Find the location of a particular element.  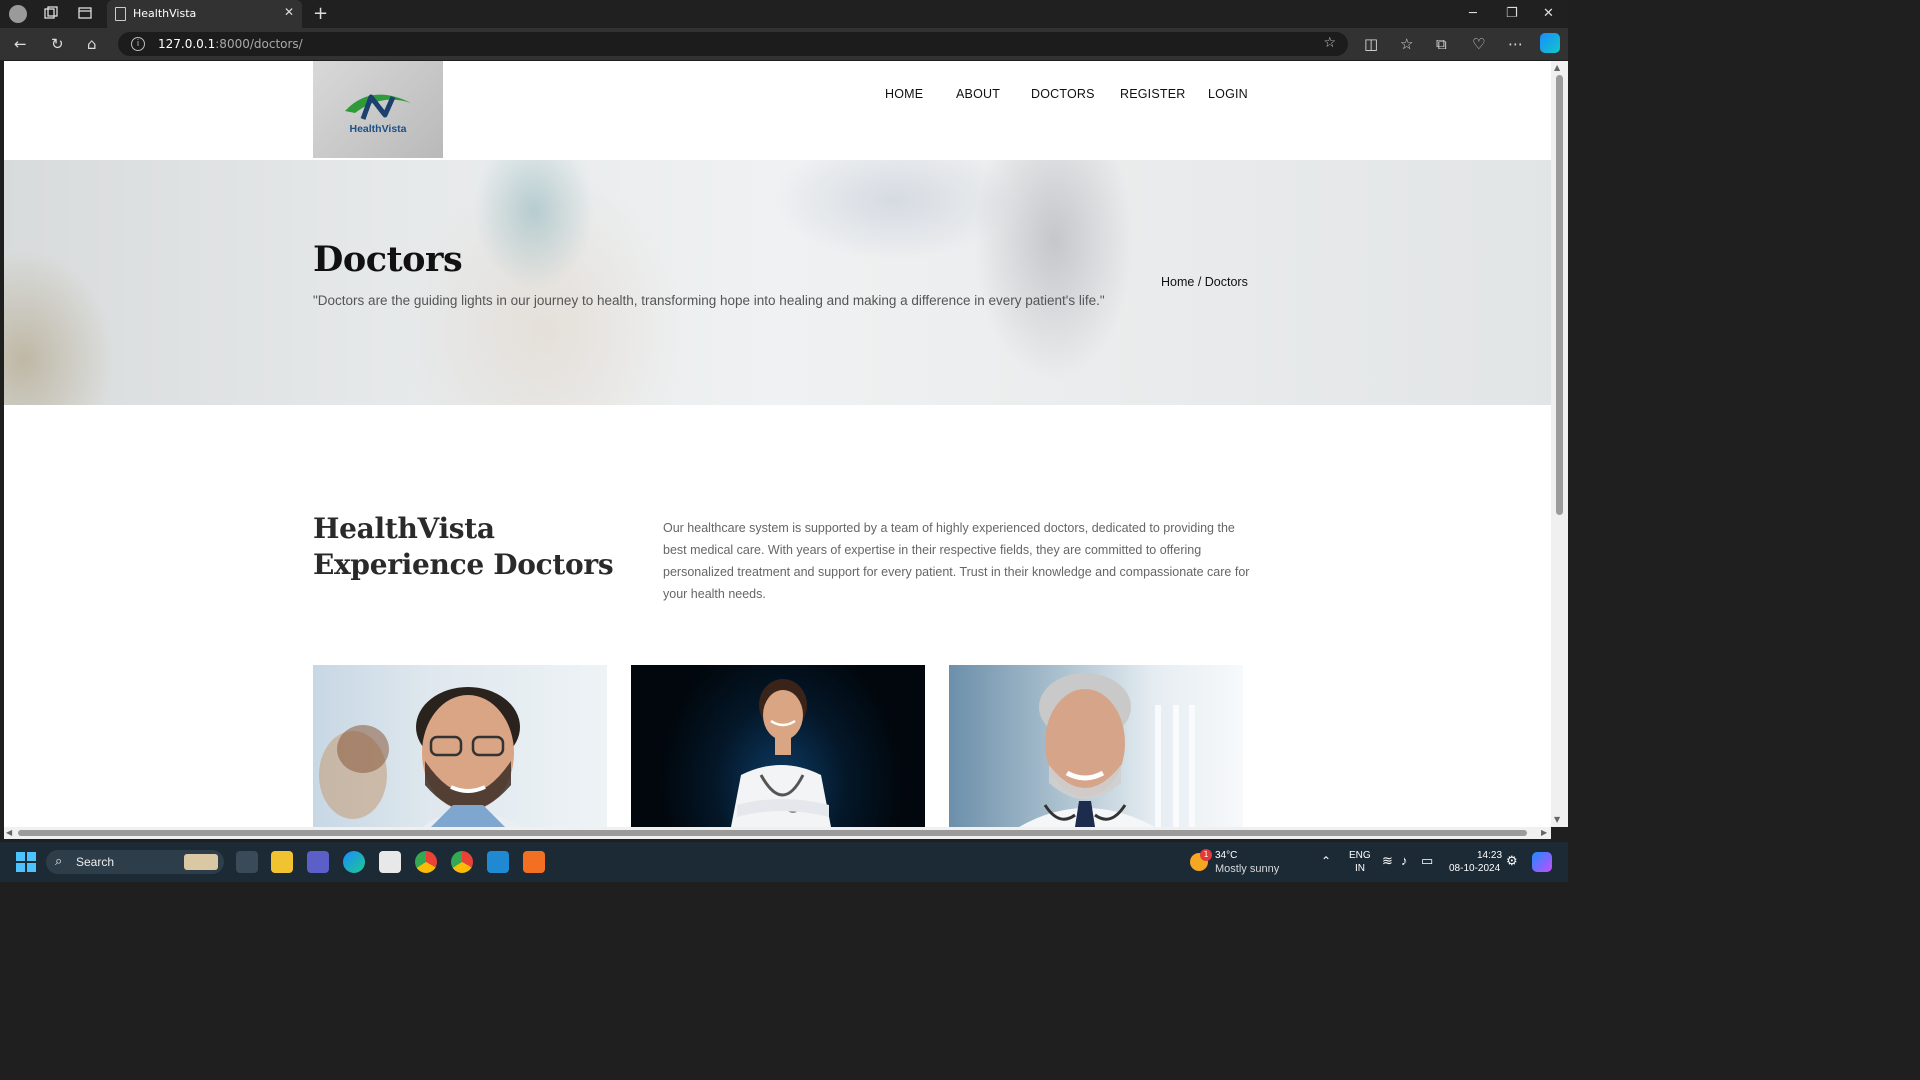

breadcrumb: Home / Doctors is located at coordinates (1204, 282).